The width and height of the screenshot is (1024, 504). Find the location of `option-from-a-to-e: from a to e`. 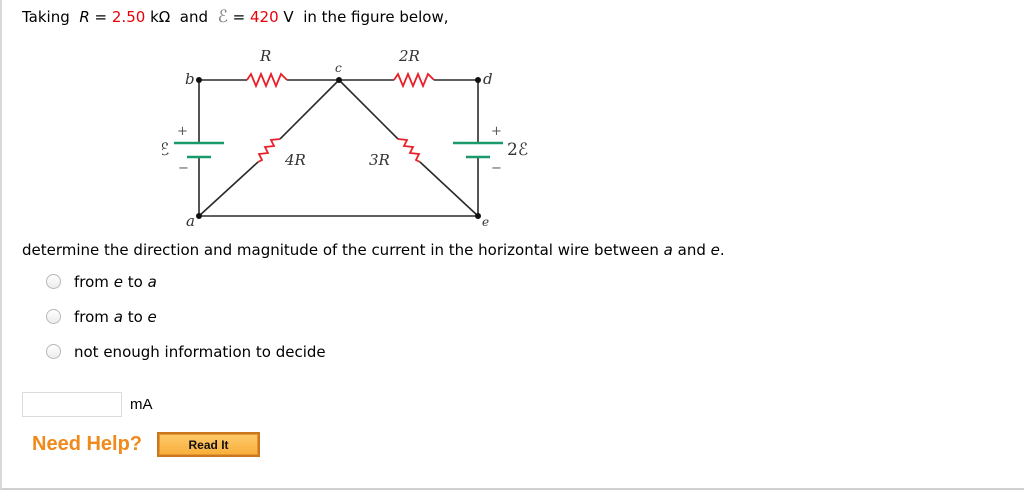

option-from-a-to-e: from a to e is located at coordinates (186, 316).